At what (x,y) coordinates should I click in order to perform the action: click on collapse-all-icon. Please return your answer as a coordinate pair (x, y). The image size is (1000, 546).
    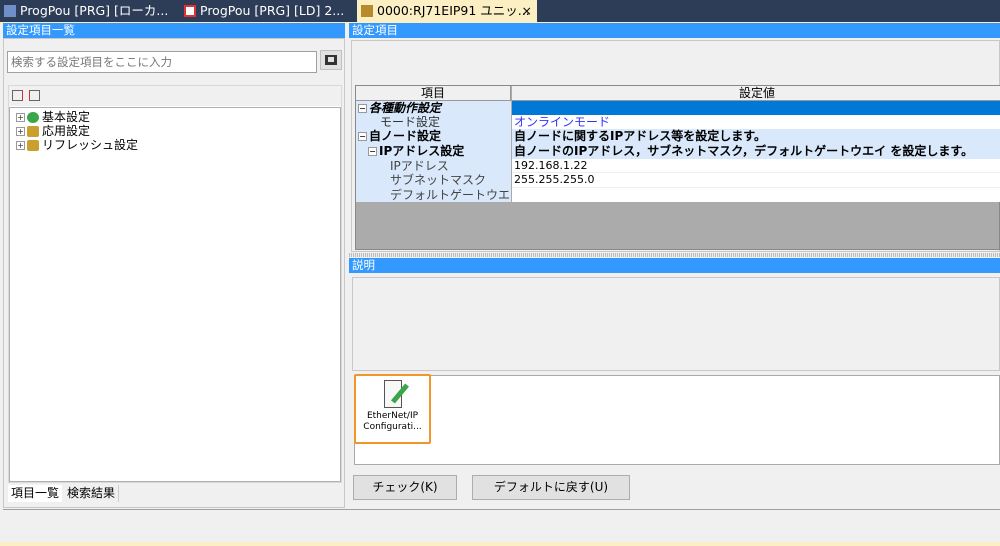
    Looking at the image, I should click on (34, 95).